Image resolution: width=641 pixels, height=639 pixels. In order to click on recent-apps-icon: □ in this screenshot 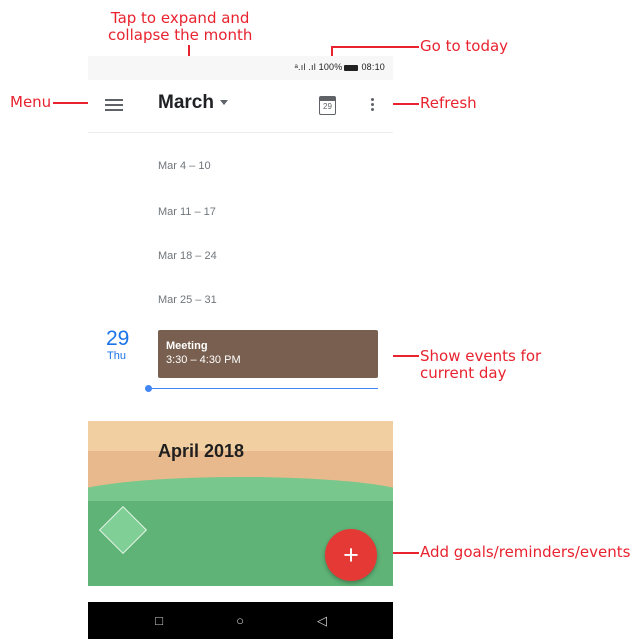, I will do `click(159, 621)`.